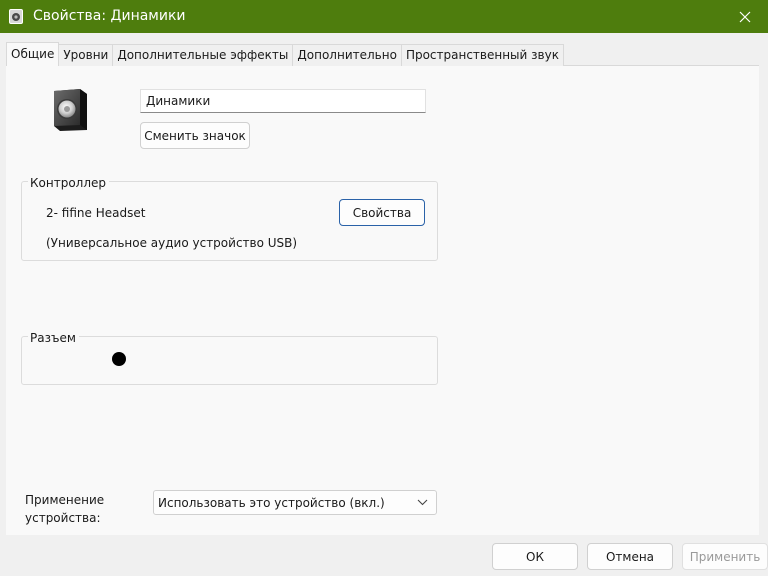 The height and width of the screenshot is (576, 768). I want to click on tab-spatial-sound: Пространственный звук, so click(482, 55).